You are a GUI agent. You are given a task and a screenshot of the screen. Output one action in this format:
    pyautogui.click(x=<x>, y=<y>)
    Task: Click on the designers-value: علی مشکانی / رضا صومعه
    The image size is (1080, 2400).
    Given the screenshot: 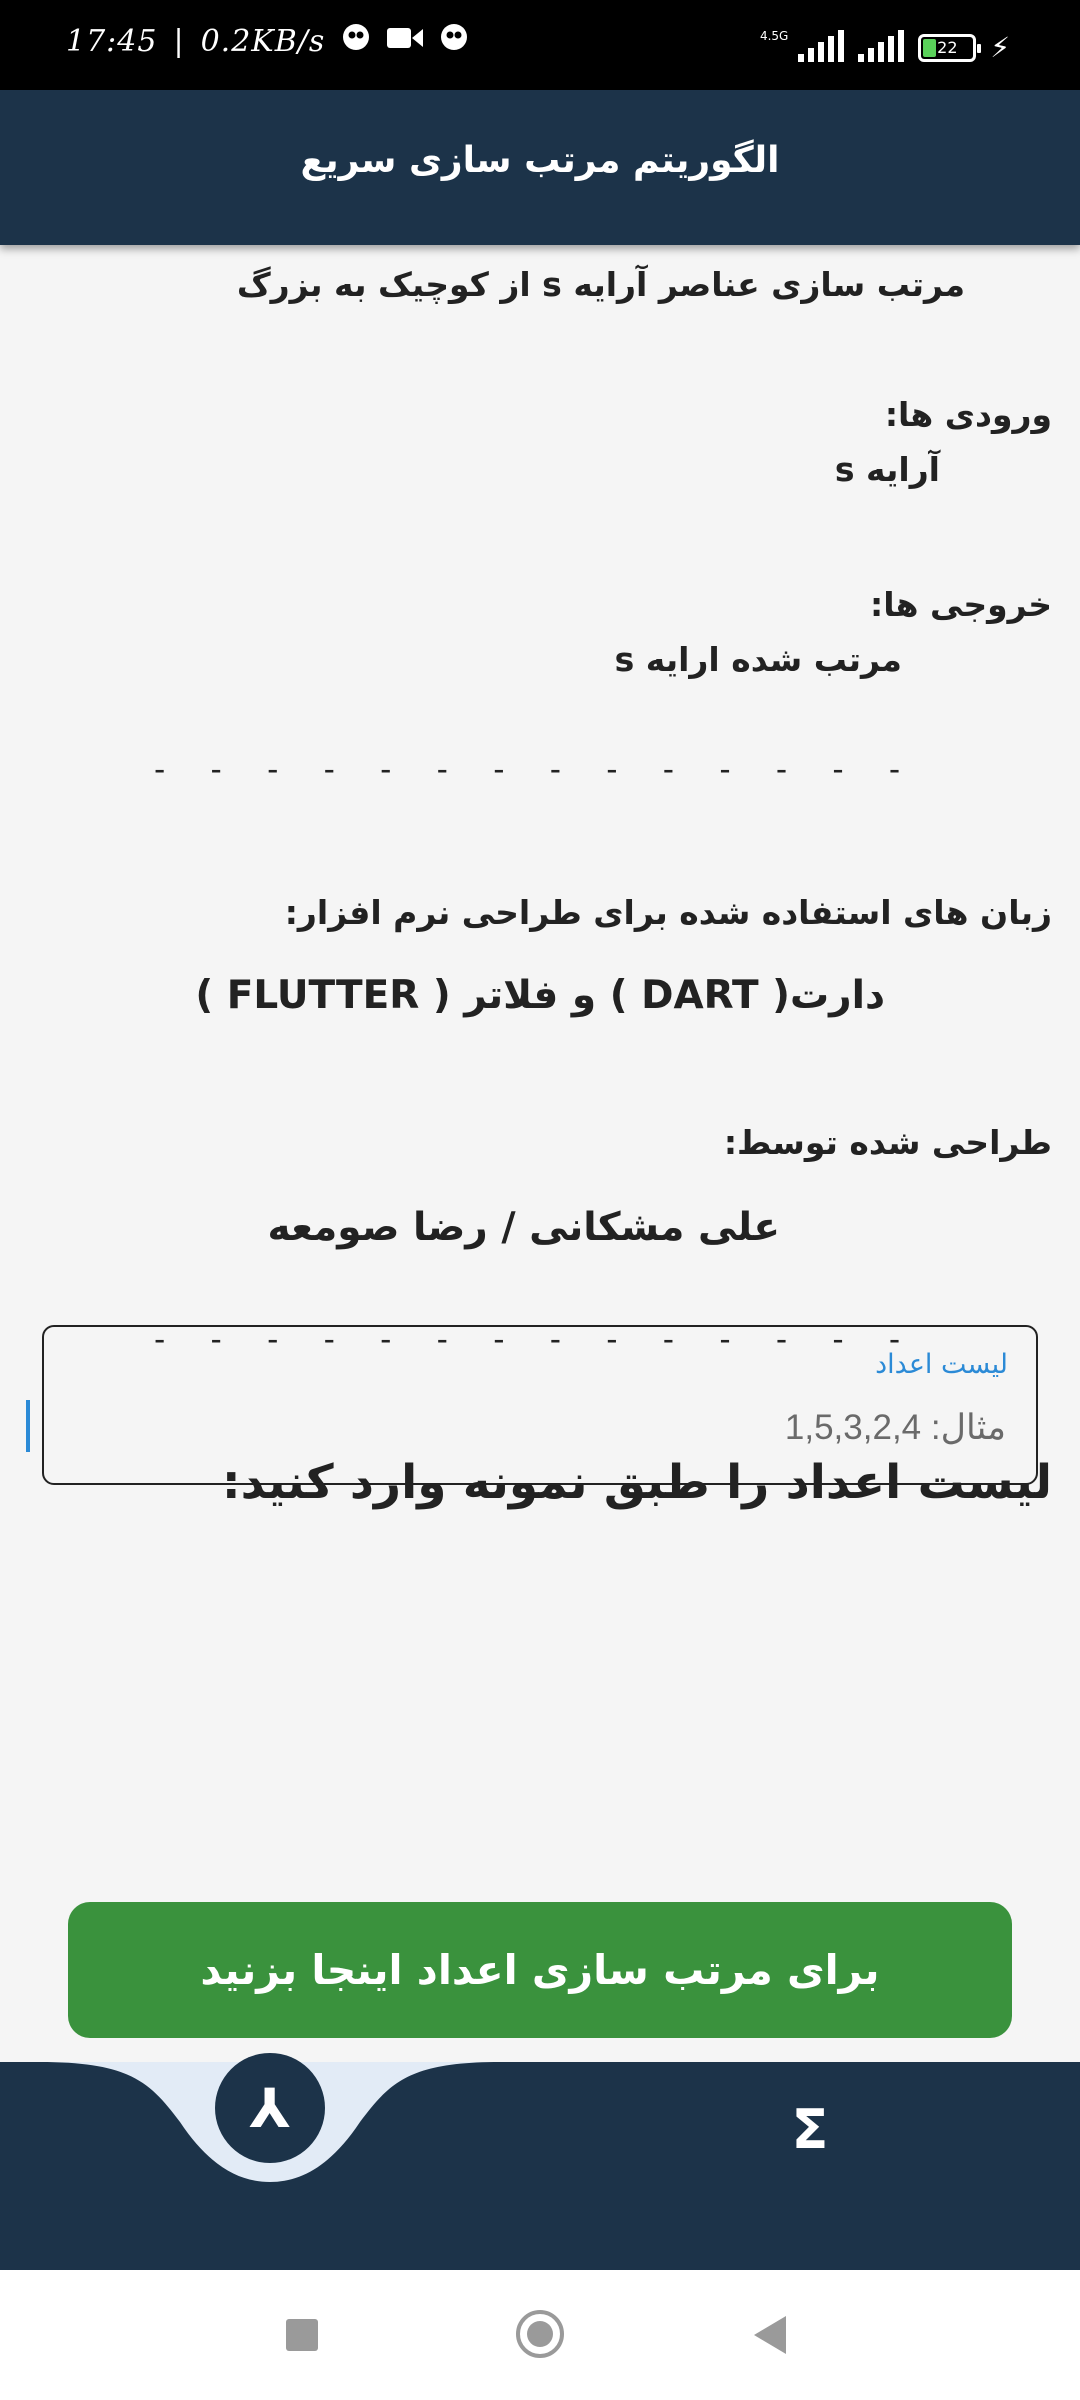 What is the action you would take?
    pyautogui.click(x=523, y=1227)
    